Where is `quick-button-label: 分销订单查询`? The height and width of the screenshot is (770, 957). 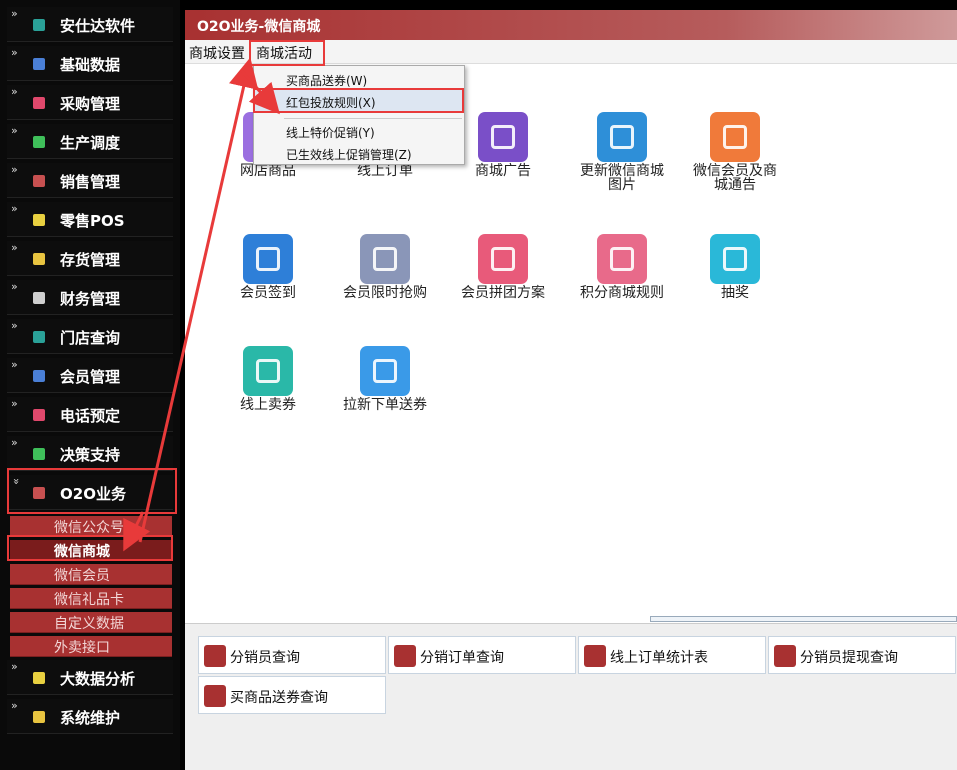 quick-button-label: 分销订单查询 is located at coordinates (462, 658).